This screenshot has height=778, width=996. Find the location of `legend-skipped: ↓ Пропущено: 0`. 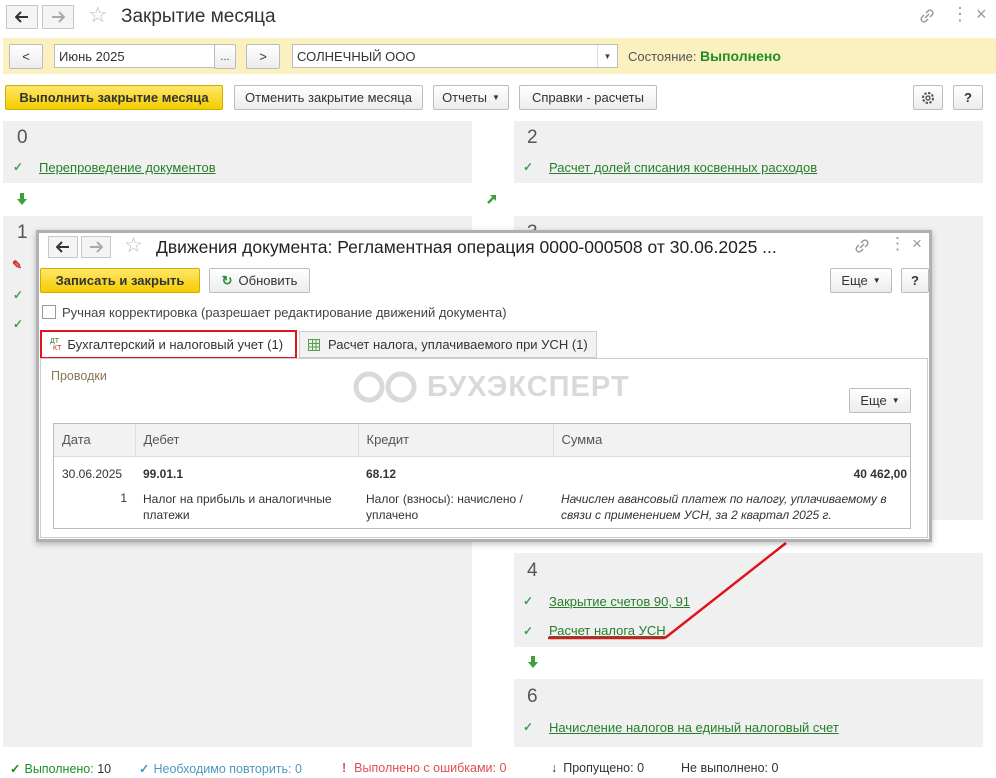

legend-skipped: ↓ Пропущено: 0 is located at coordinates (597, 768).